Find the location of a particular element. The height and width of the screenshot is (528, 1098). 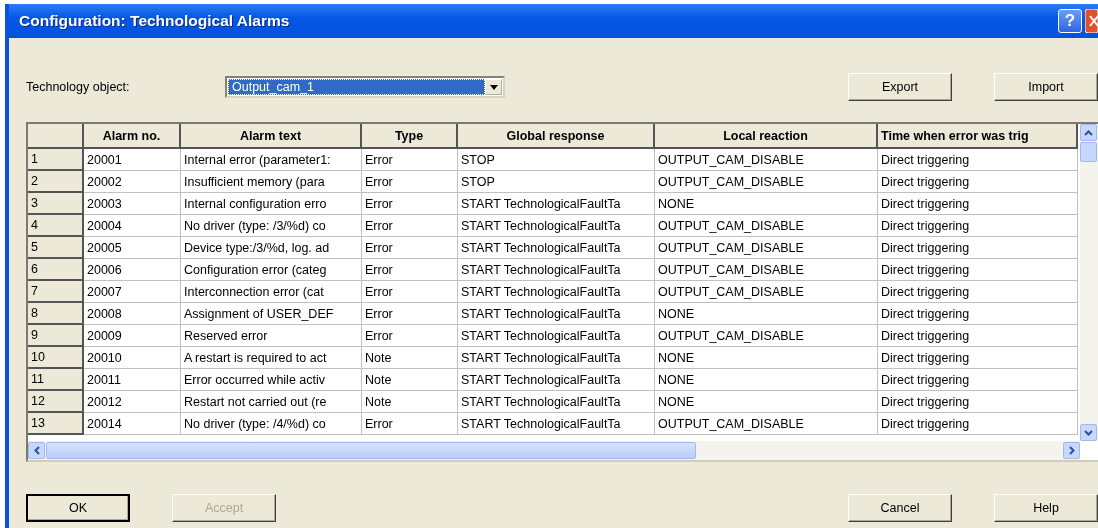

table-cell: 20010 is located at coordinates (132, 358).